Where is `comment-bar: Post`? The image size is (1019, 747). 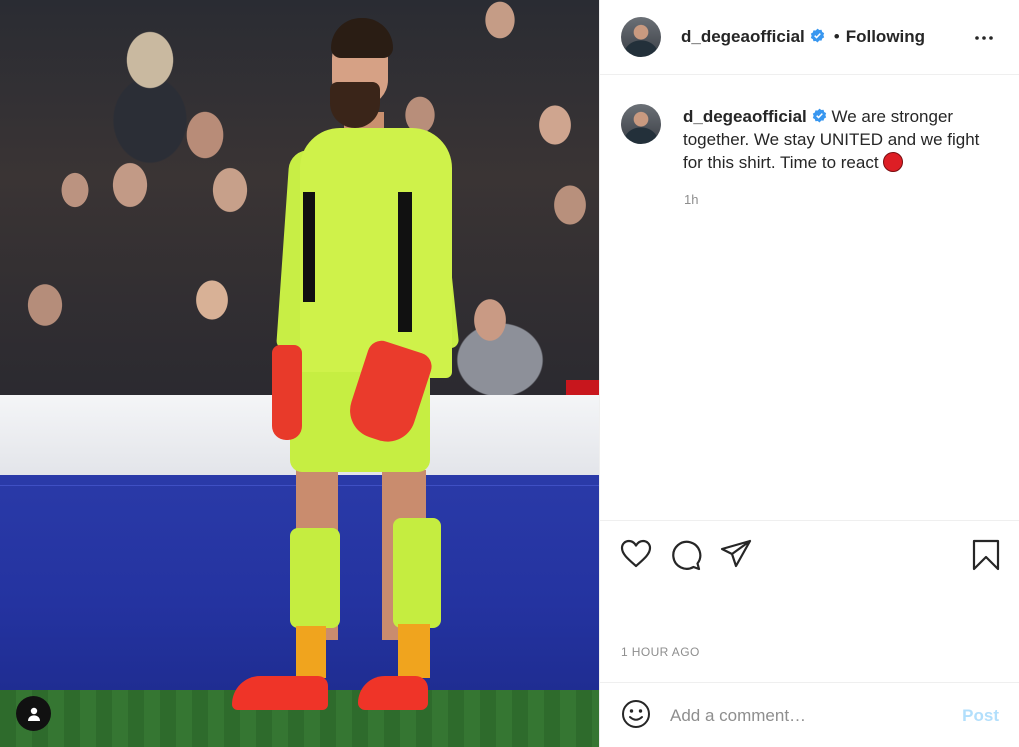 comment-bar: Post is located at coordinates (809, 714).